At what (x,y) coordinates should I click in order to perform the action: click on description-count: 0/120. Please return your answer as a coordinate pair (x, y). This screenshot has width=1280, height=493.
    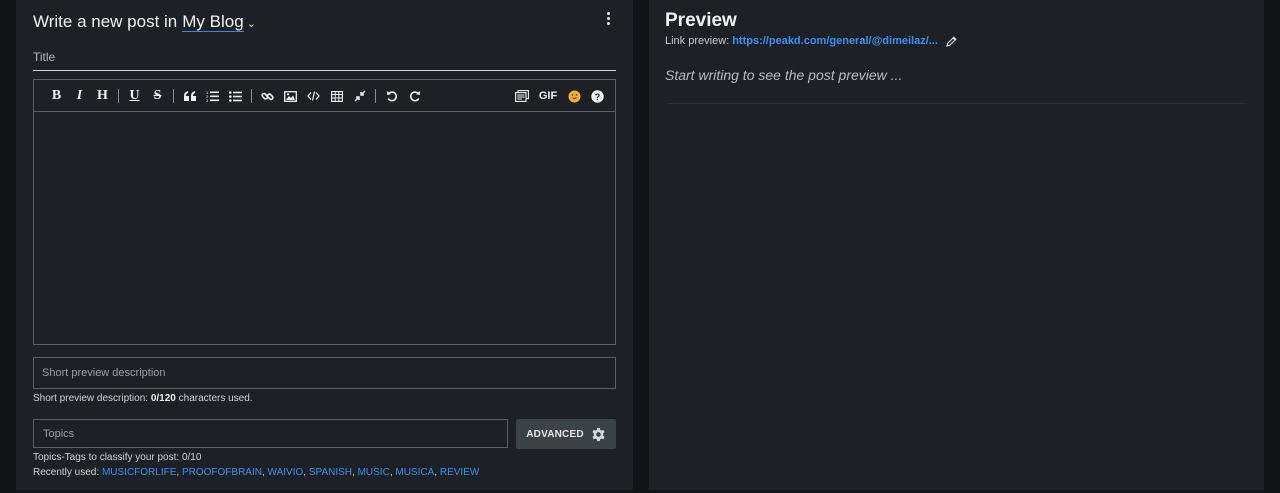
    Looking at the image, I should click on (163, 398).